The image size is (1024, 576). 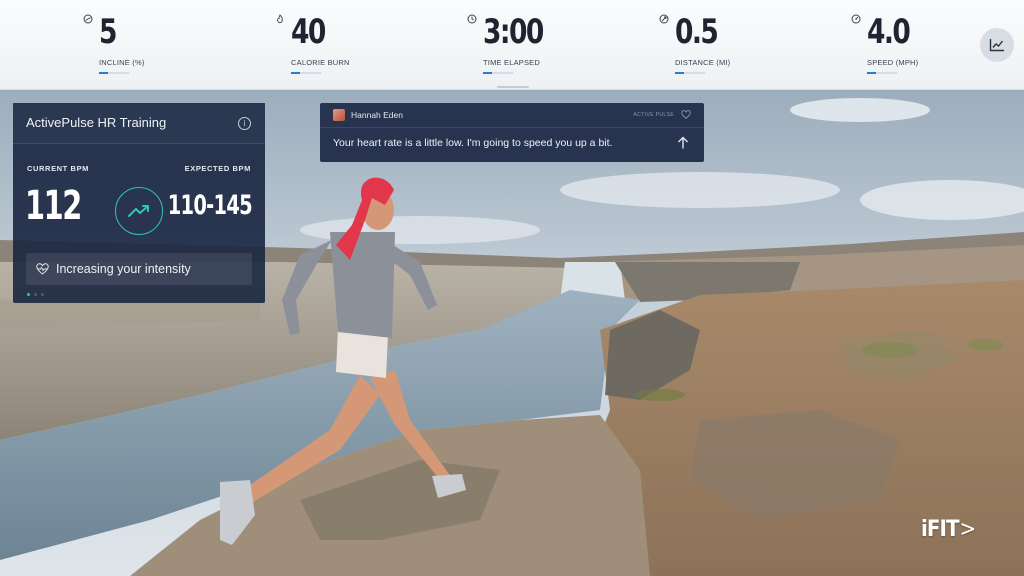 I want to click on time-value: 3:00, so click(x=513, y=32).